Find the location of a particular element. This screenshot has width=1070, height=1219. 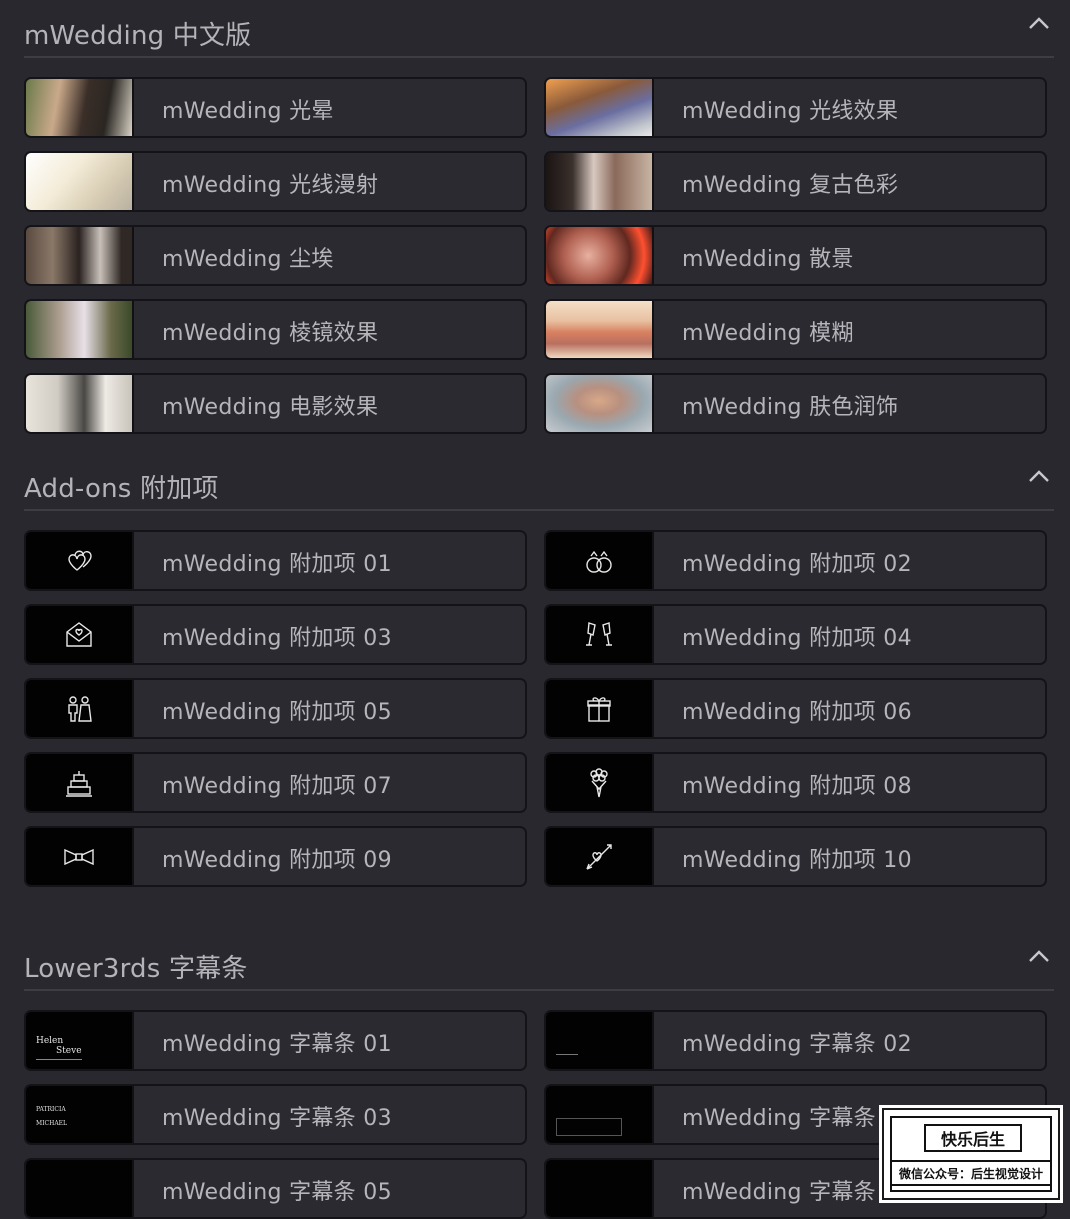

preset-card: mWedding 光晕 is located at coordinates (275, 107).